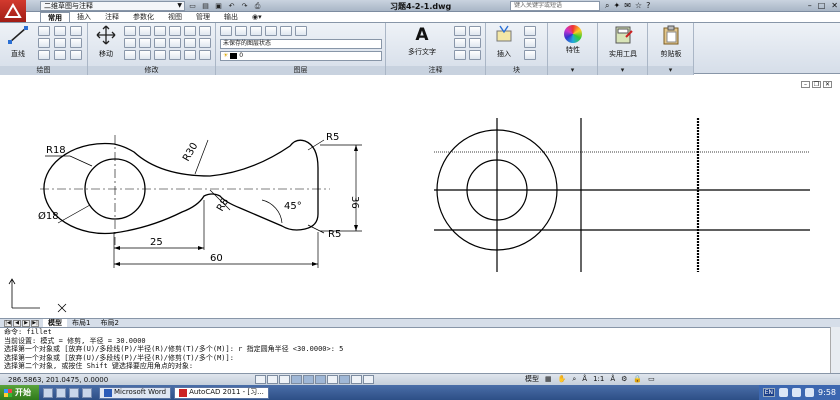 Image resolution: width=840 pixels, height=400 pixels. Describe the element at coordinates (627, 6) in the screenshot. I see `comm-center-icon: ✉` at that location.